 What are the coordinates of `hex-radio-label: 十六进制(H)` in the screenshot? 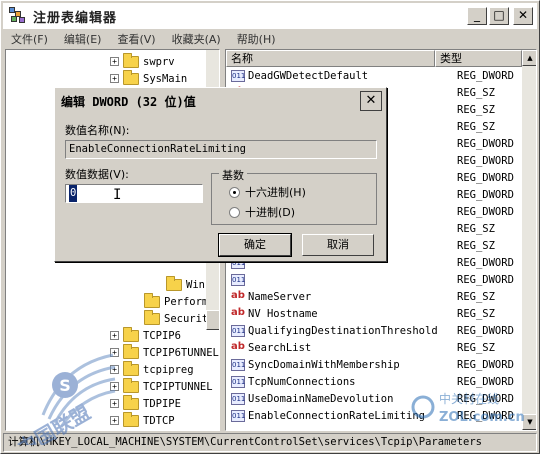 It's located at (275, 192).